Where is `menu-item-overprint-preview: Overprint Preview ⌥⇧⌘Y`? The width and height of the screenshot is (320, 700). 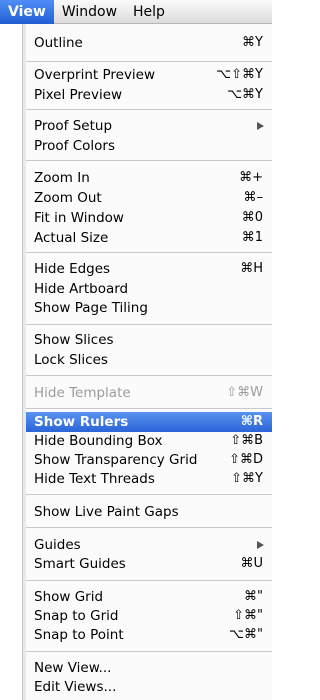
menu-item-overprint-preview: Overprint Preview ⌥⇧⌘Y is located at coordinates (149, 75).